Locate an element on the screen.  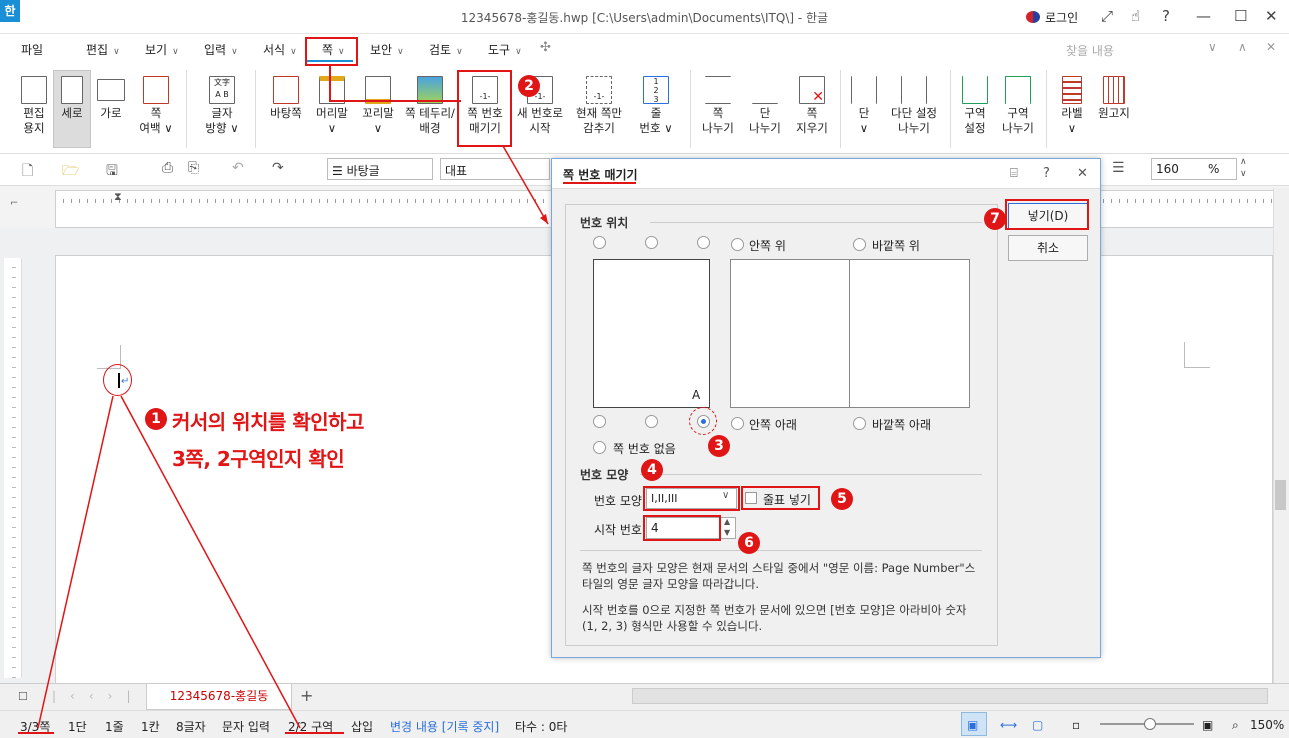
step-badge-7: 7 is located at coordinates (995, 219).